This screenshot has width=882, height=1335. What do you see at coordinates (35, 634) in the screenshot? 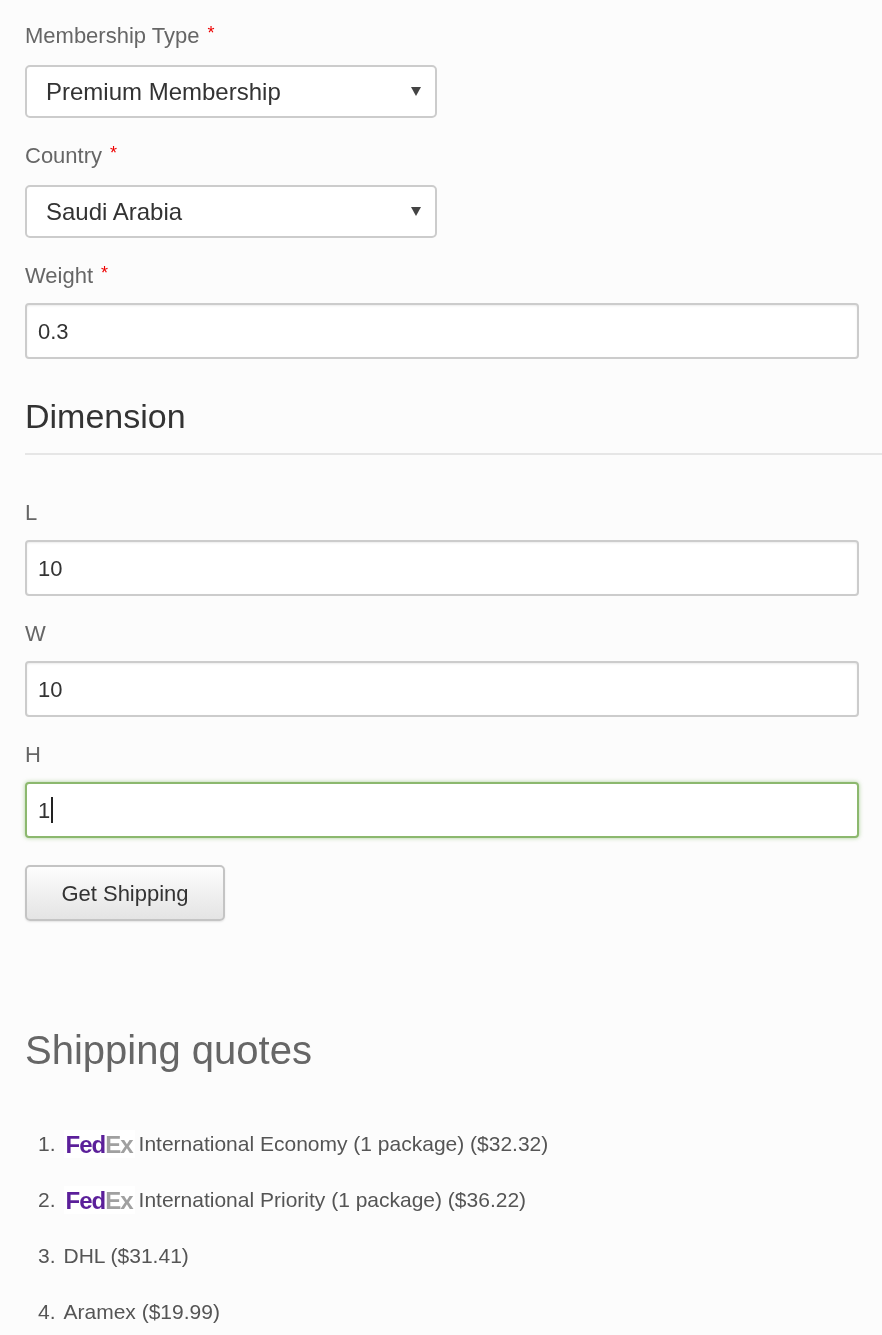
I see `field-label: W` at bounding box center [35, 634].